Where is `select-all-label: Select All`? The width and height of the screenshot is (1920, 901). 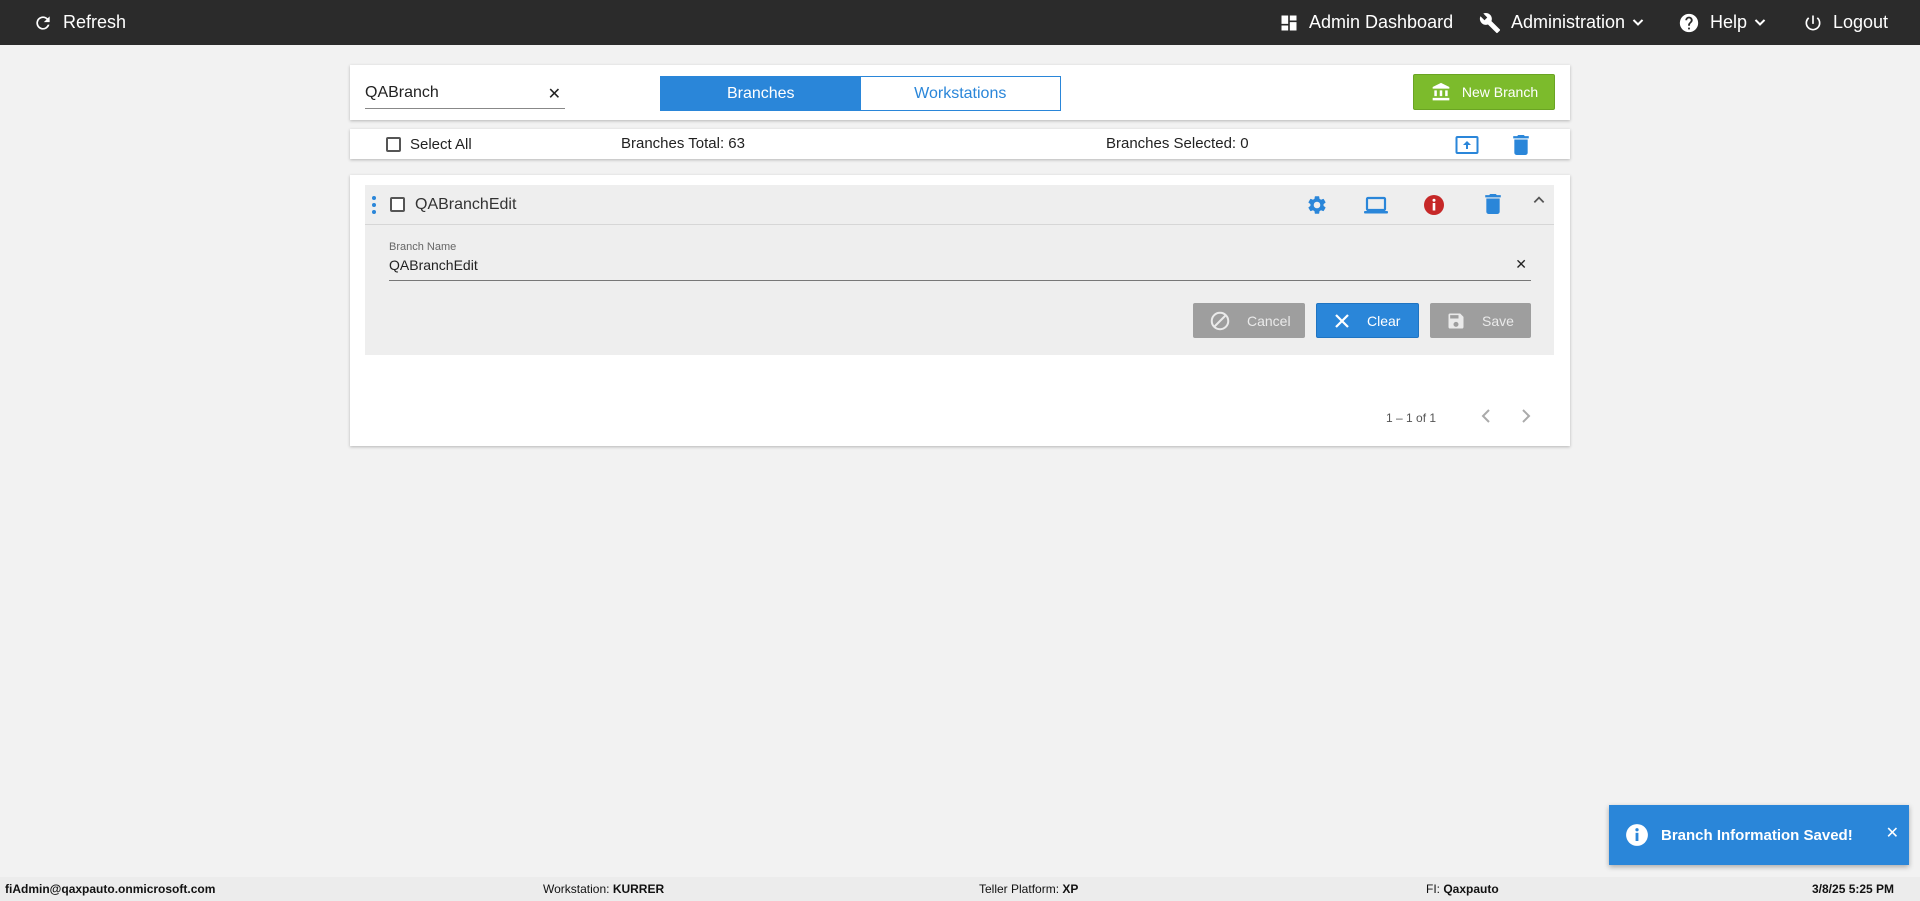 select-all-label: Select All is located at coordinates (441, 144).